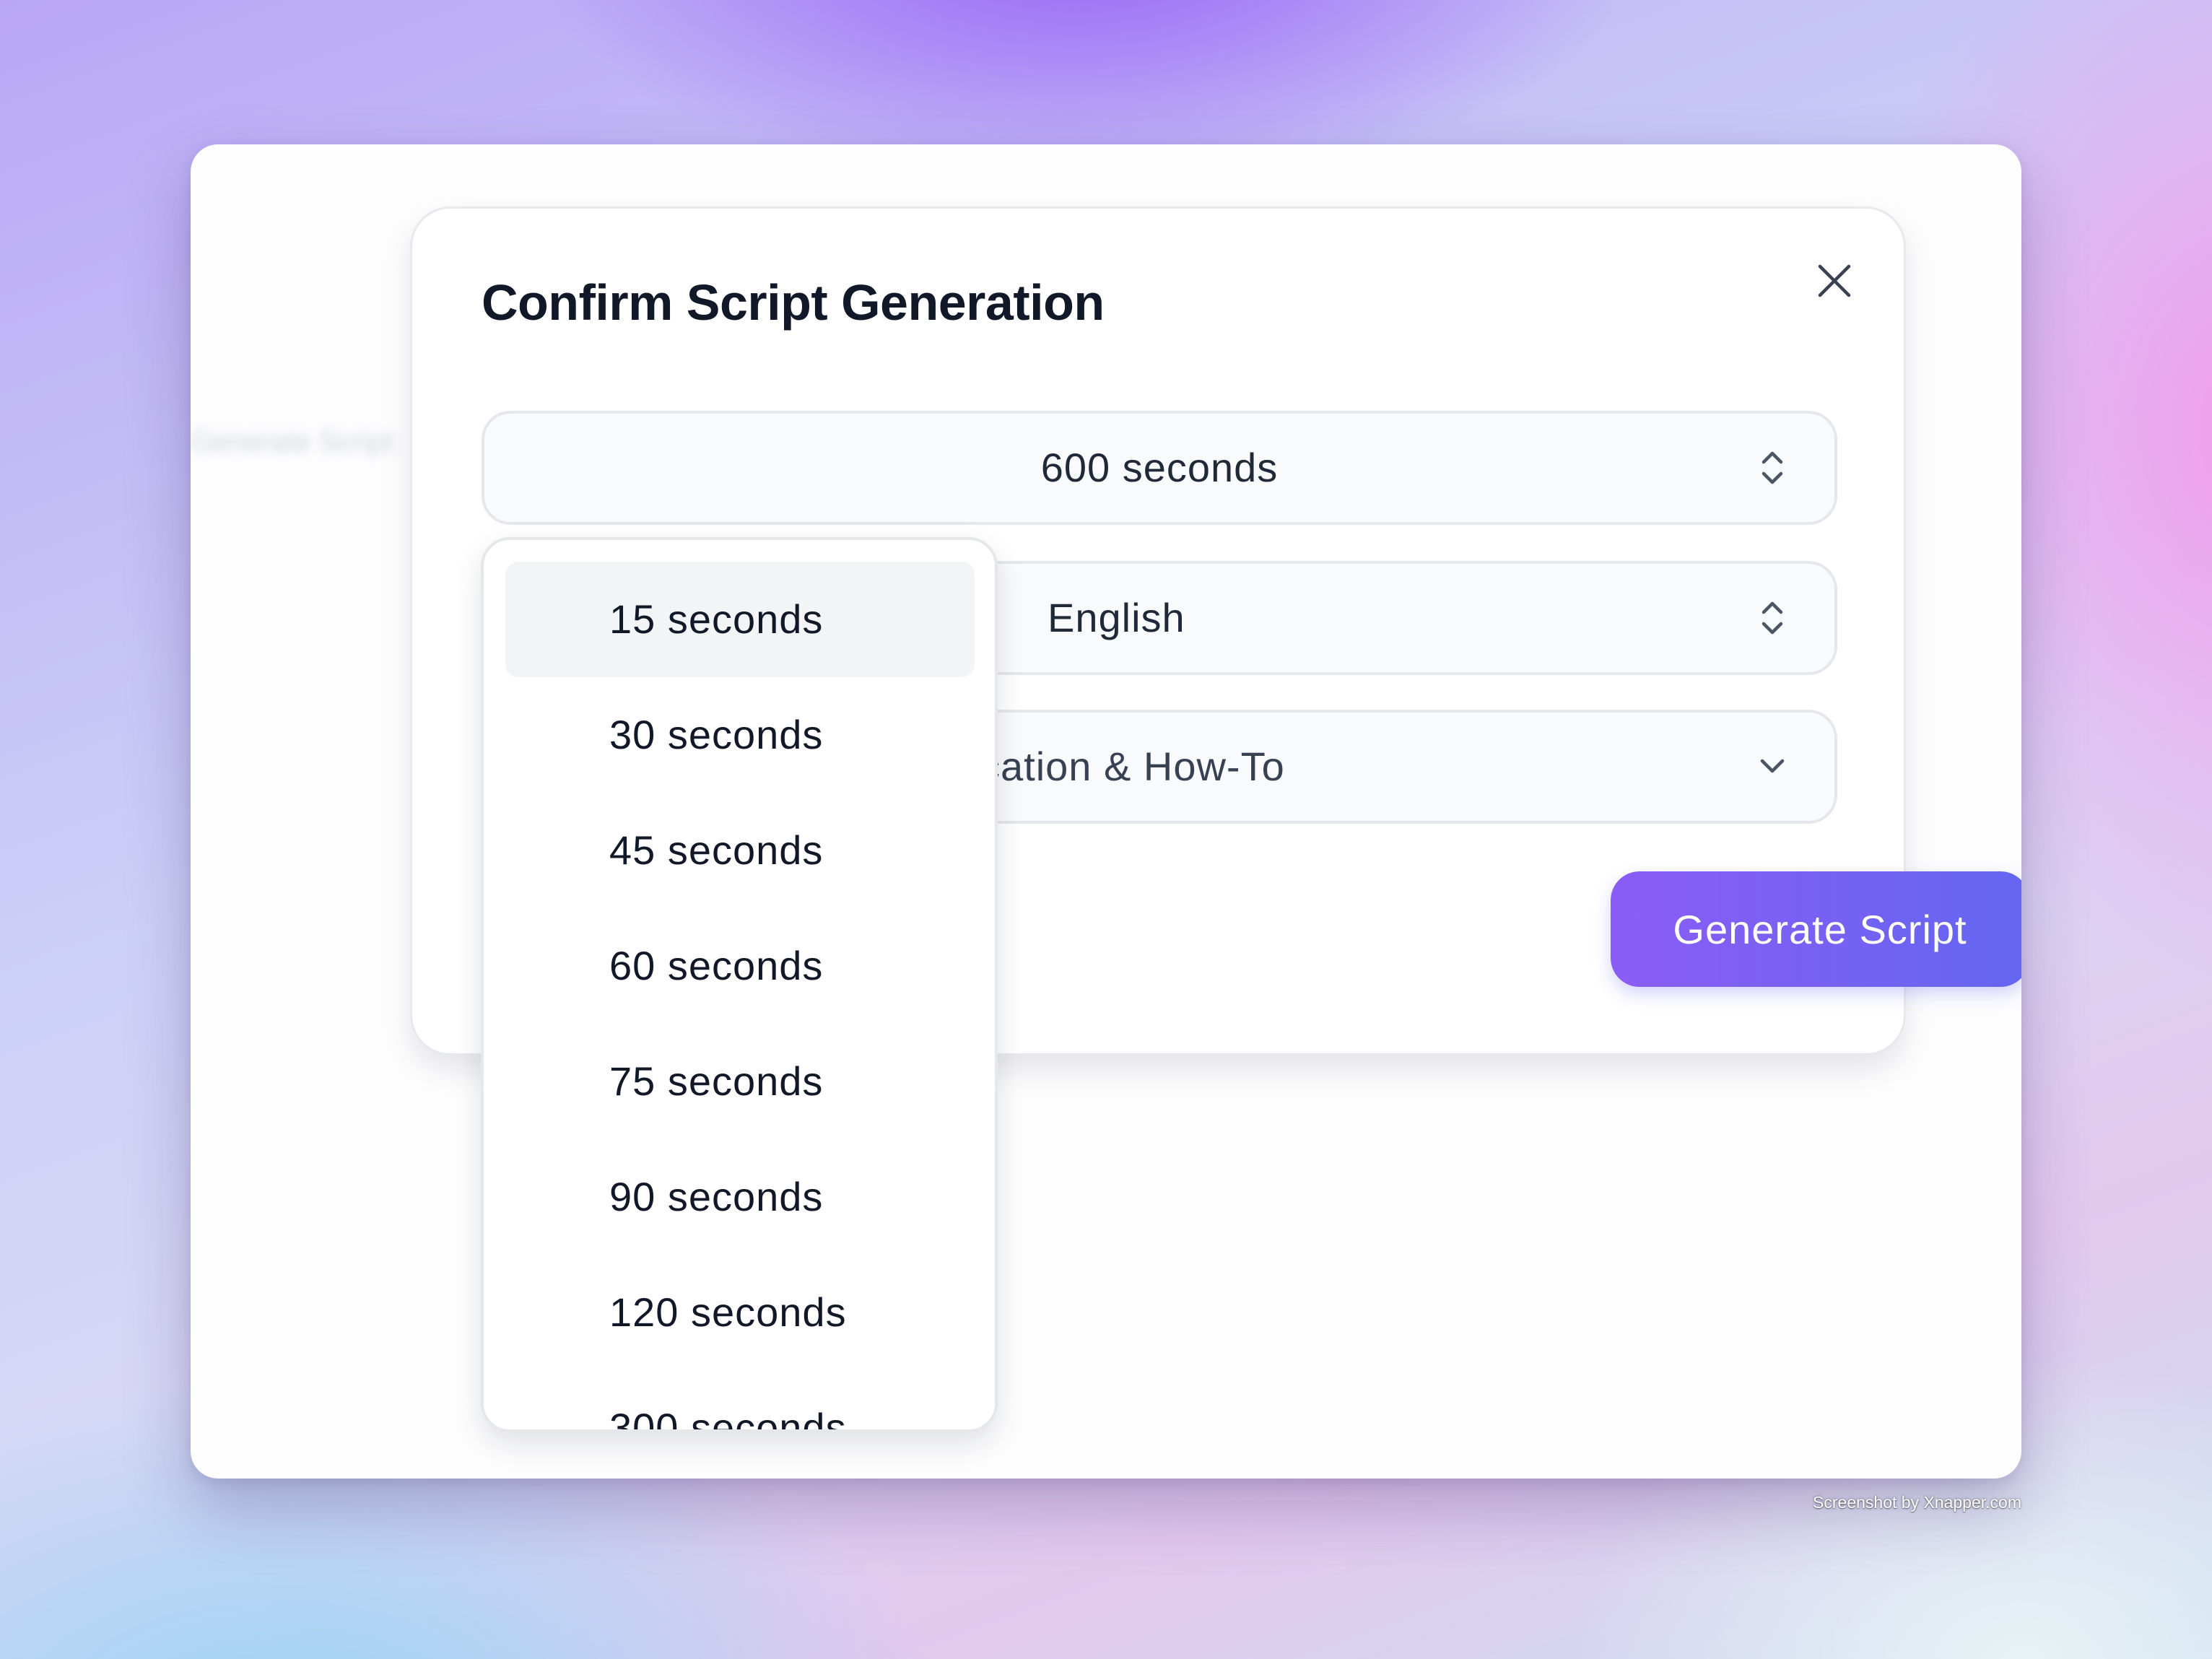 The image size is (2212, 1659). What do you see at coordinates (793, 302) in the screenshot?
I see `modal-title: Confirm Script Generation` at bounding box center [793, 302].